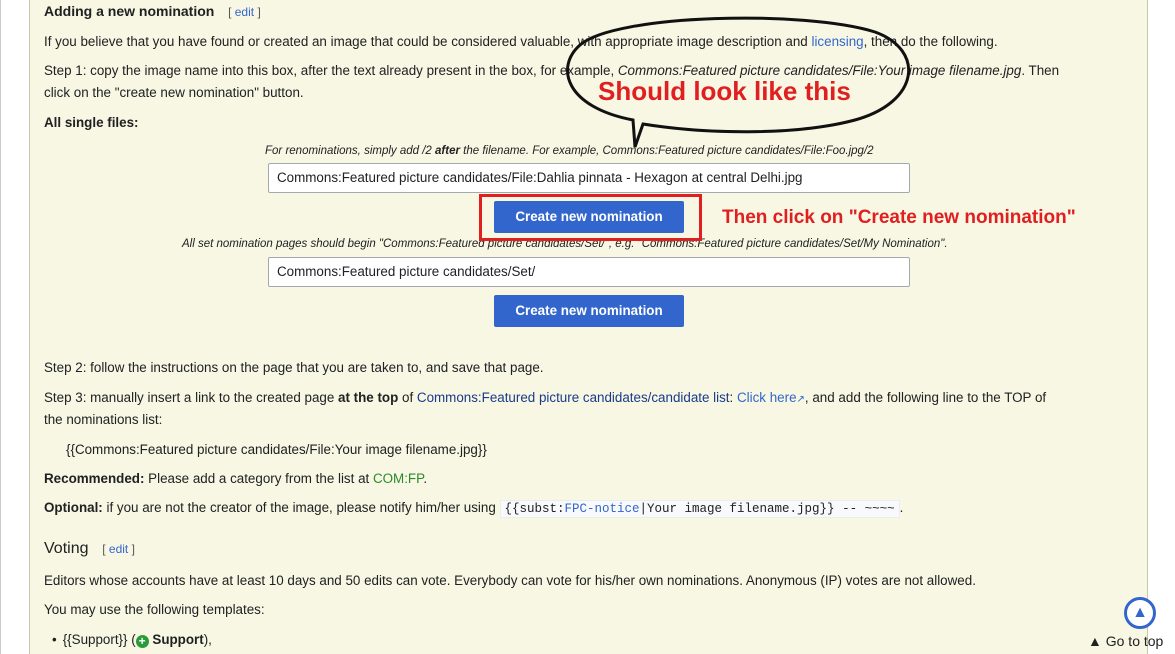  I want to click on templates-intro: You may use the following templates:, so click(154, 609).